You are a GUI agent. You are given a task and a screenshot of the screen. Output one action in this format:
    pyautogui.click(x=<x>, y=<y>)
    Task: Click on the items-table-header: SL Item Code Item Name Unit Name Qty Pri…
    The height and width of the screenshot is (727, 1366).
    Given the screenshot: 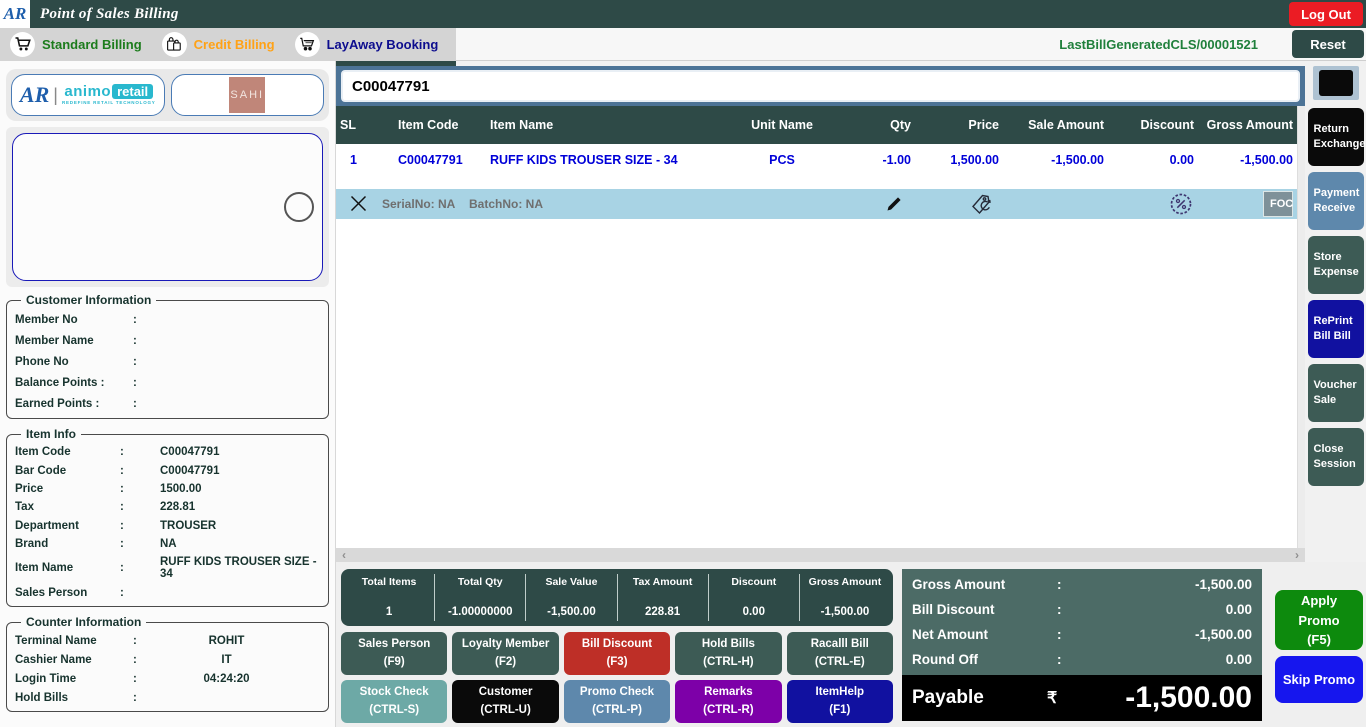 What is the action you would take?
    pyautogui.click(x=816, y=125)
    